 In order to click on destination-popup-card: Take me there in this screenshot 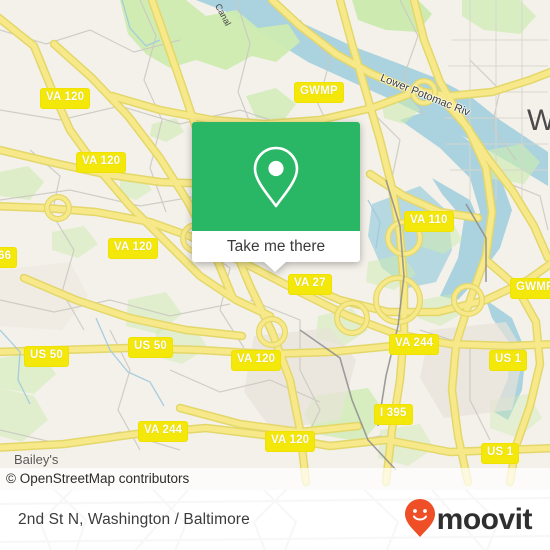, I will do `click(276, 197)`.